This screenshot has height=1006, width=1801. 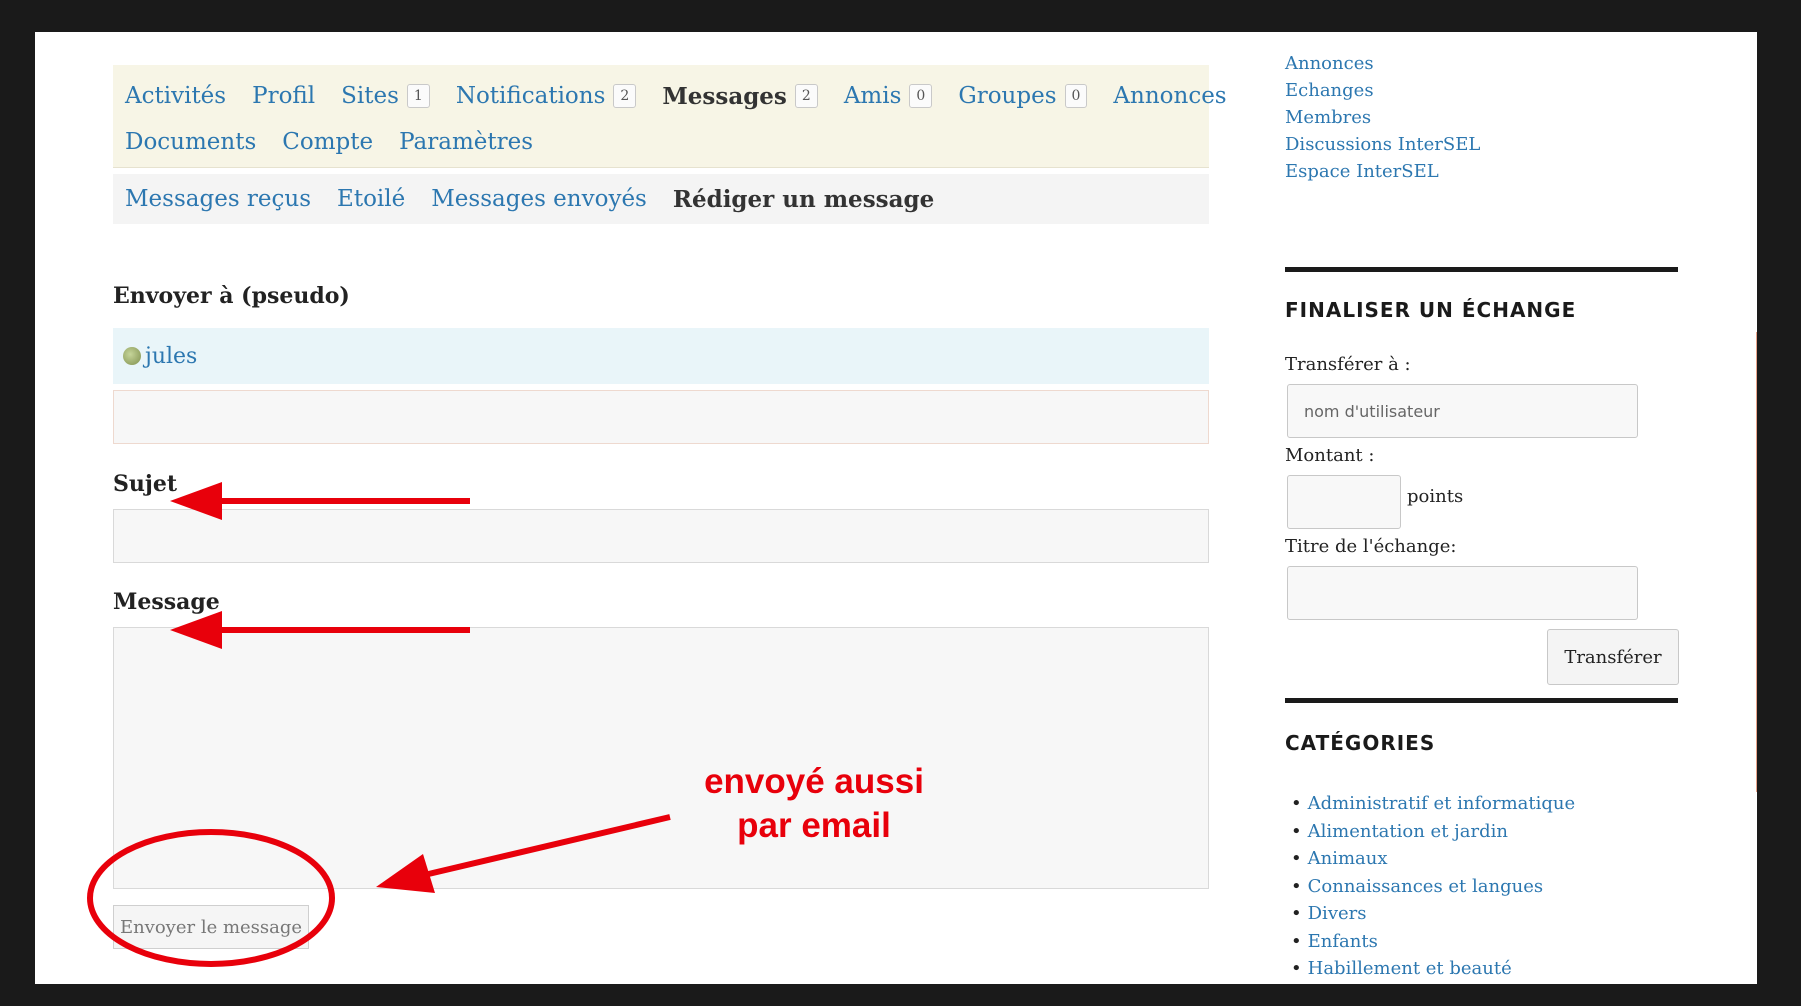 I want to click on nav-profil: Profil, so click(x=283, y=96).